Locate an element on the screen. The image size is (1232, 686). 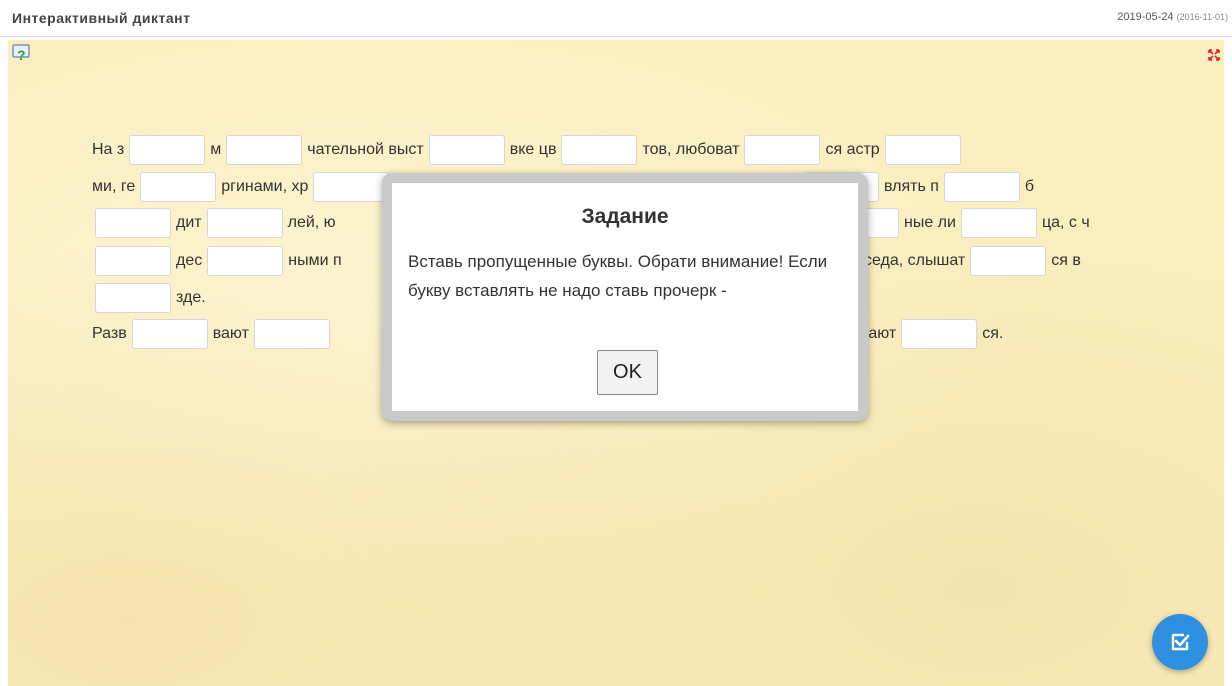
word: ца, с ч is located at coordinates (1065, 222).